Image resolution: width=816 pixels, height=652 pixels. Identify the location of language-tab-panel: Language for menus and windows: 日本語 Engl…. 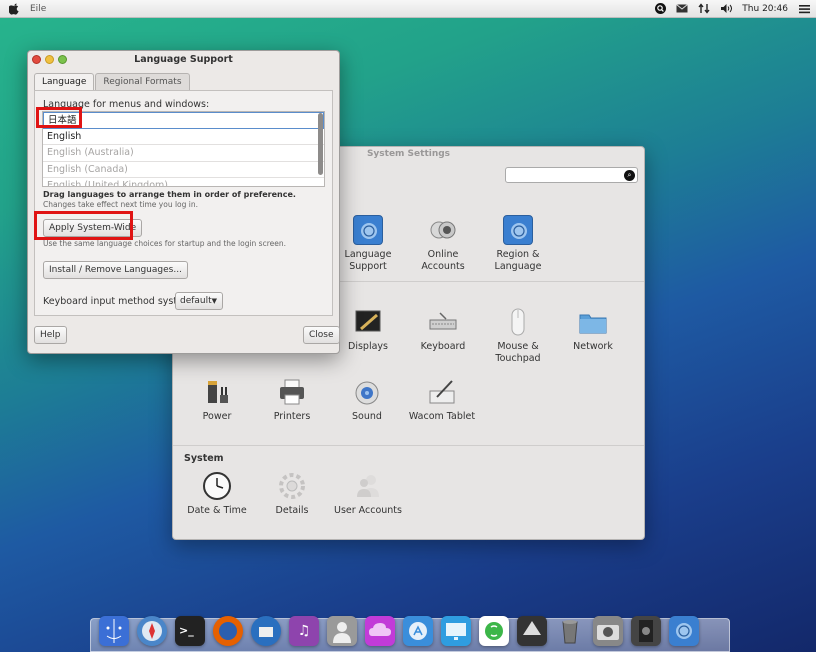
(183, 203).